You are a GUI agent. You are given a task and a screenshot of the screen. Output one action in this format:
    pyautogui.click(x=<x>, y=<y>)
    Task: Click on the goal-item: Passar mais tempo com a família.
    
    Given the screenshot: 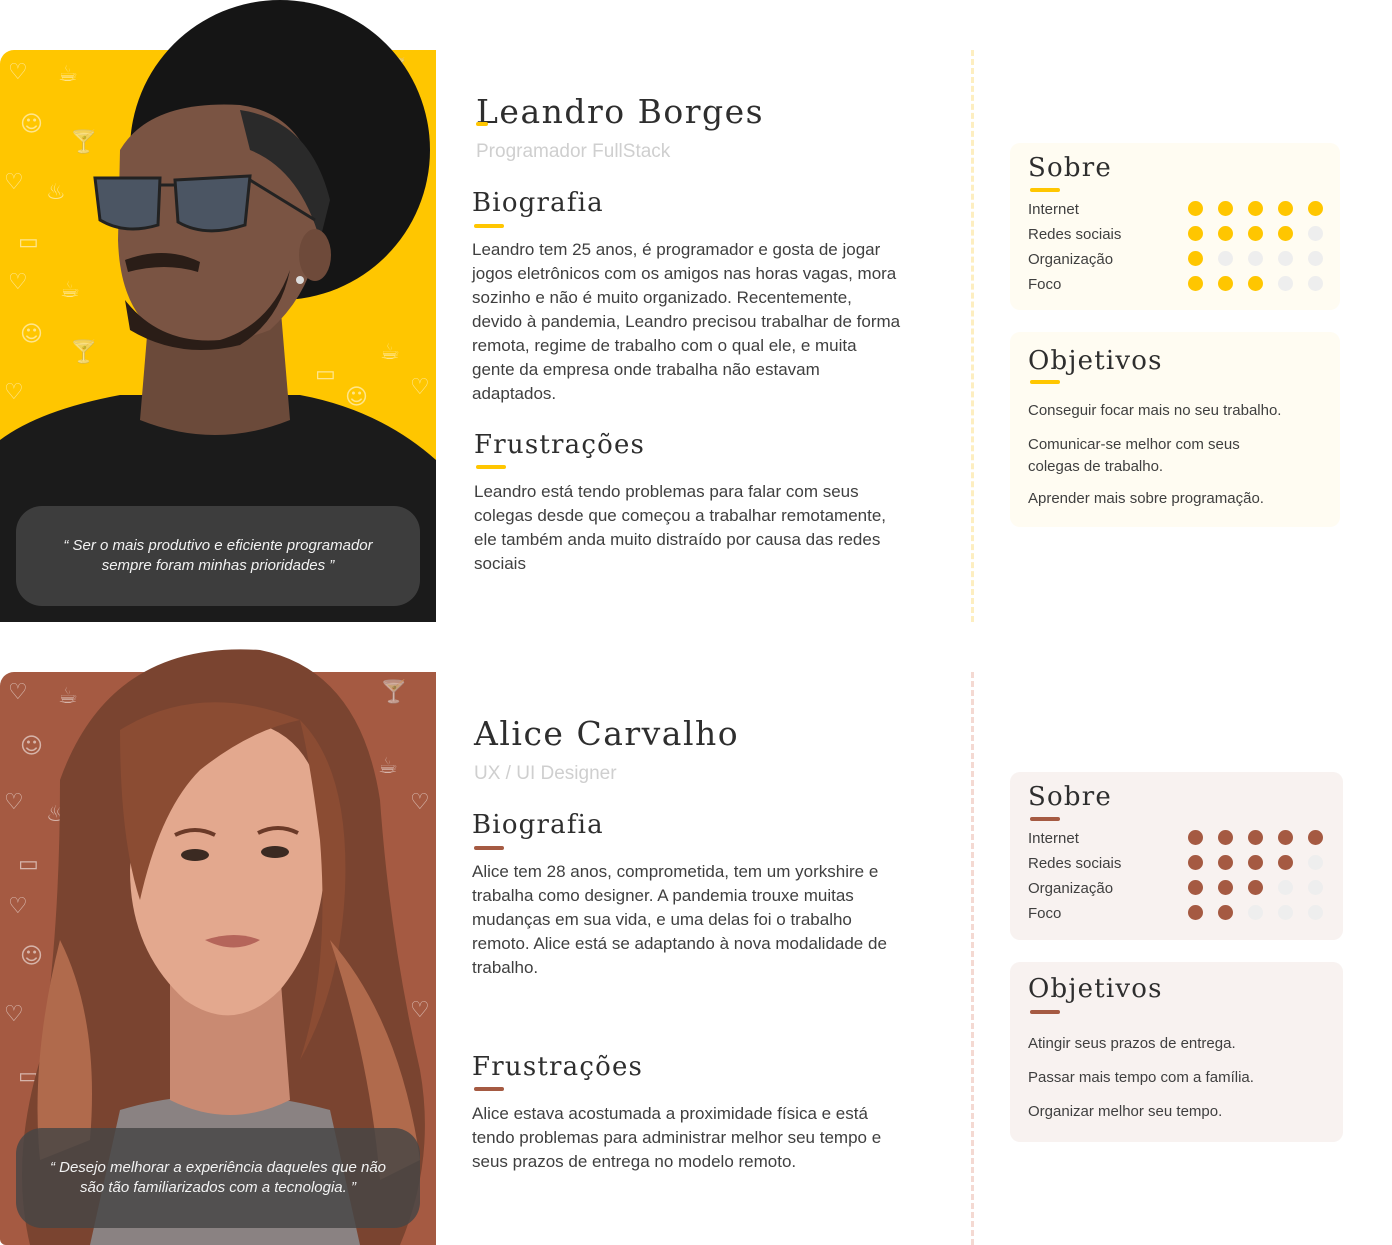 What is the action you would take?
    pyautogui.click(x=1141, y=1077)
    